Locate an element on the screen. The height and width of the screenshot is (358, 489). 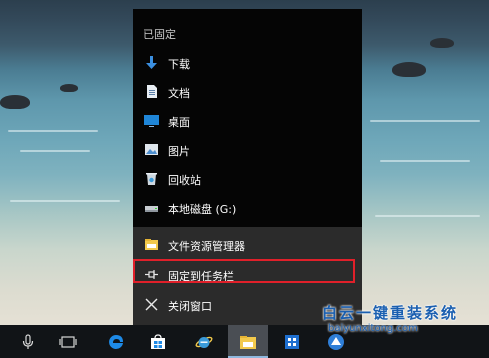
highlight-box is located at coordinates (244, 271).